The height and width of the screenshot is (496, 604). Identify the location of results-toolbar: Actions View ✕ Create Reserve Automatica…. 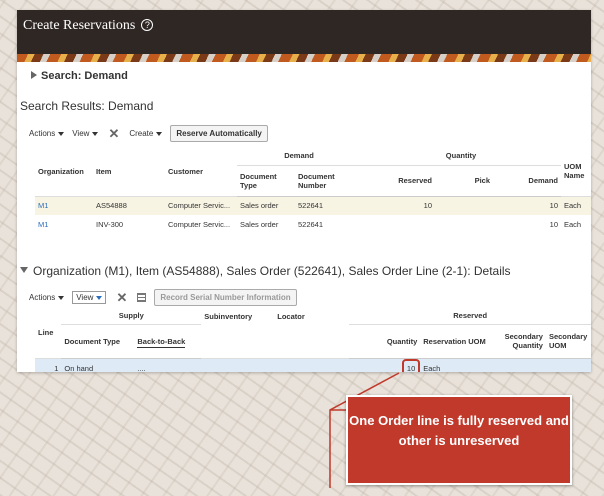
(148, 133).